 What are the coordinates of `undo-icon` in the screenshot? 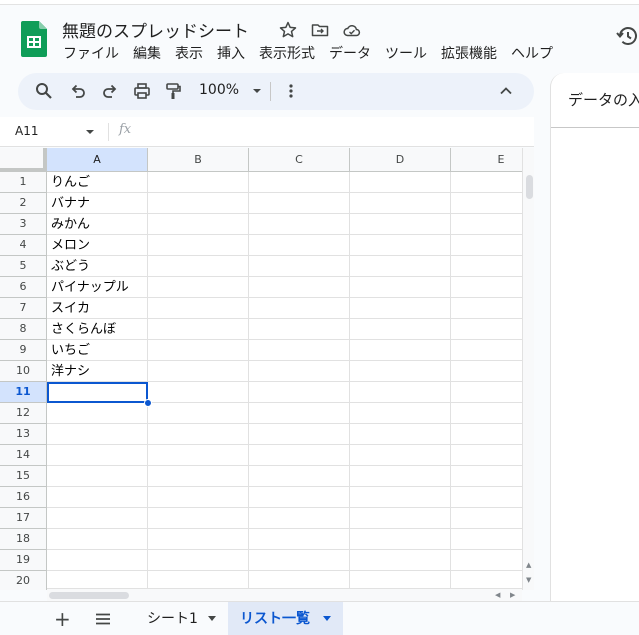 It's located at (78, 91).